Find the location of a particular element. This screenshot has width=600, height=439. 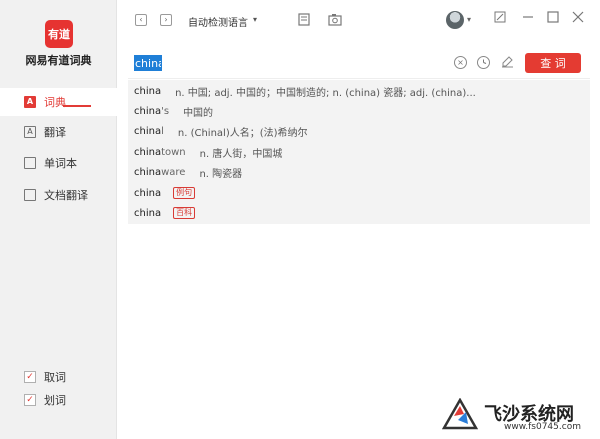

option-label: 划词 is located at coordinates (55, 400).